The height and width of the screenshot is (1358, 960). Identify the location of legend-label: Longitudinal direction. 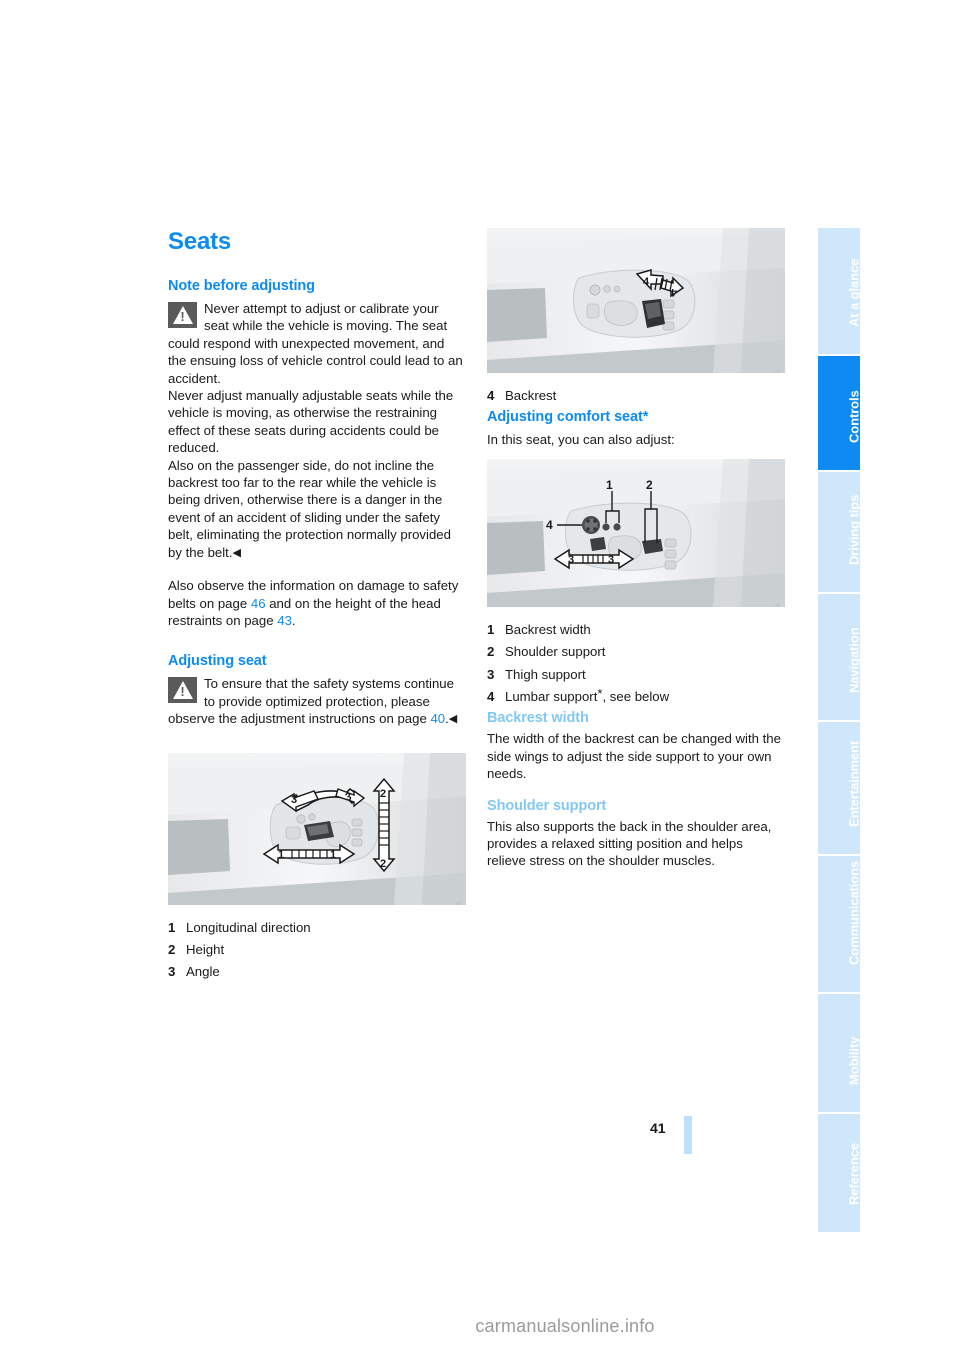
(248, 927).